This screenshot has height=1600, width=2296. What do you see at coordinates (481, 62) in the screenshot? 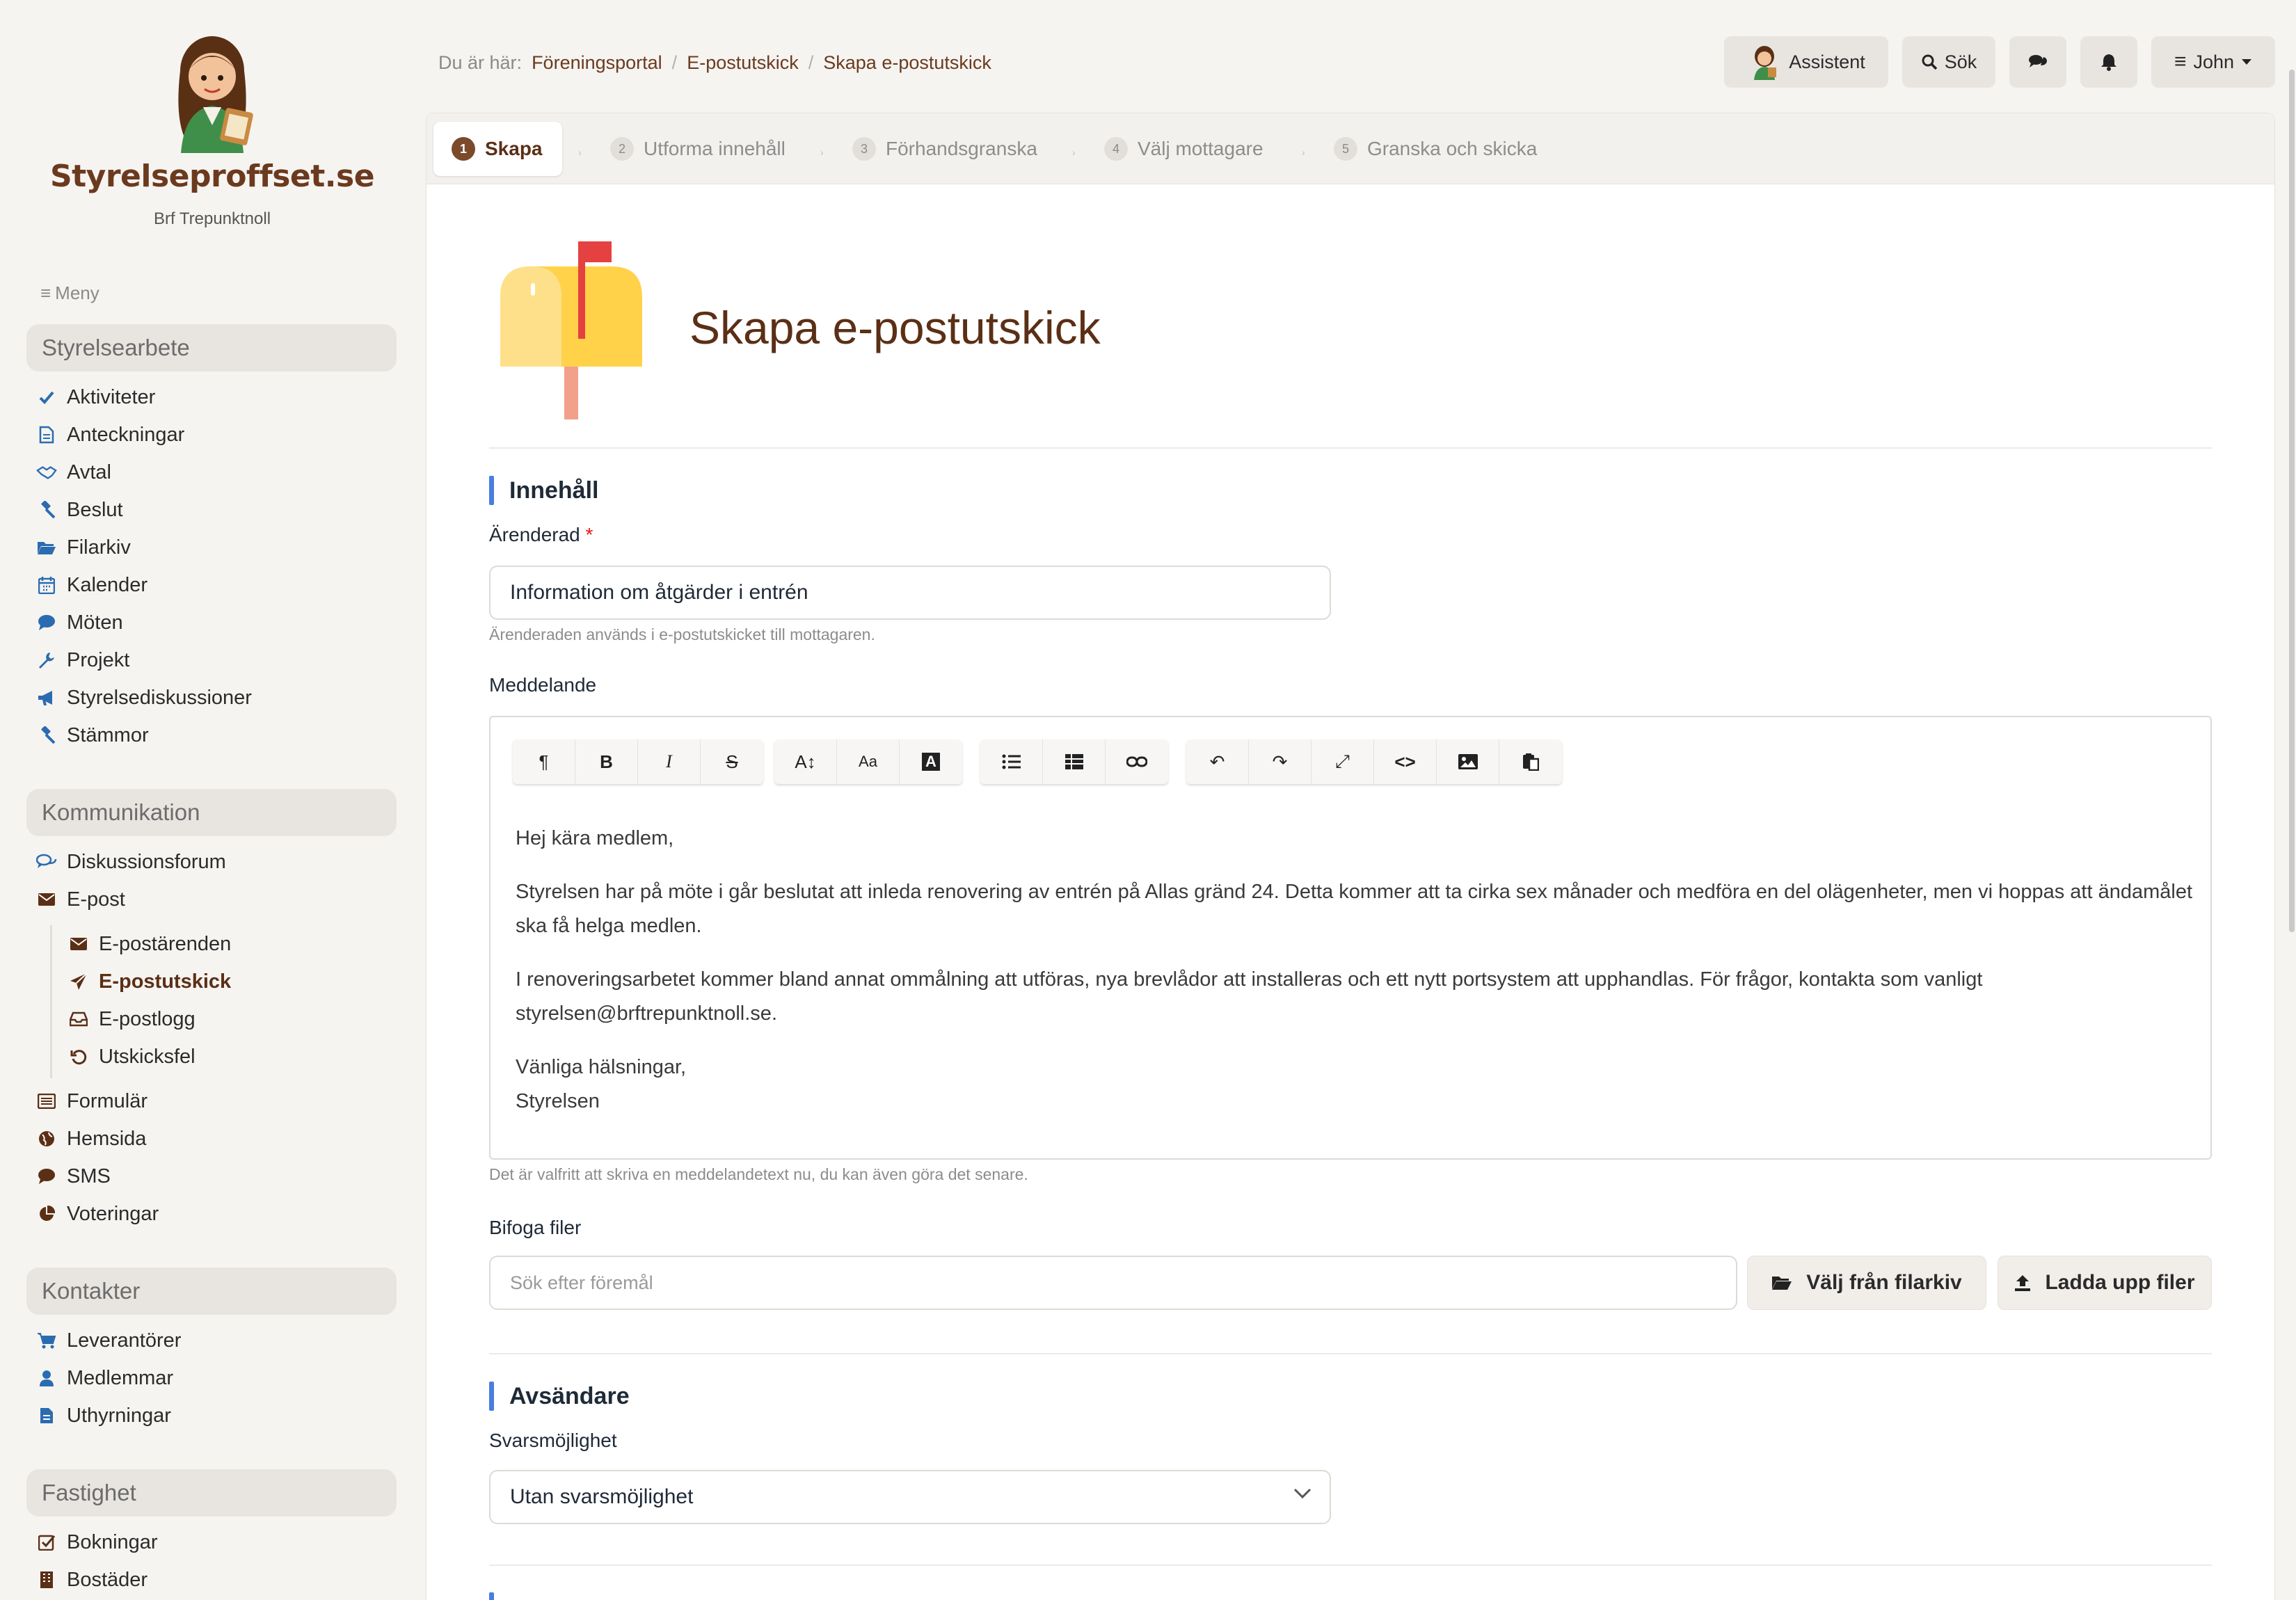
I see `breadcrumb-prefix: Du är här:` at bounding box center [481, 62].